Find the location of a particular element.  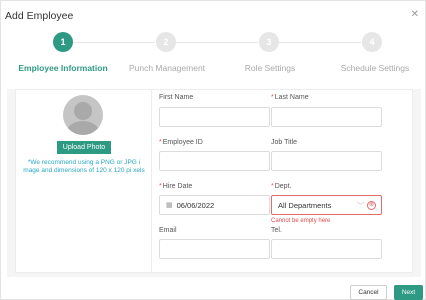

dept-select: All Departments ﹀ ⊗ is located at coordinates (326, 205).